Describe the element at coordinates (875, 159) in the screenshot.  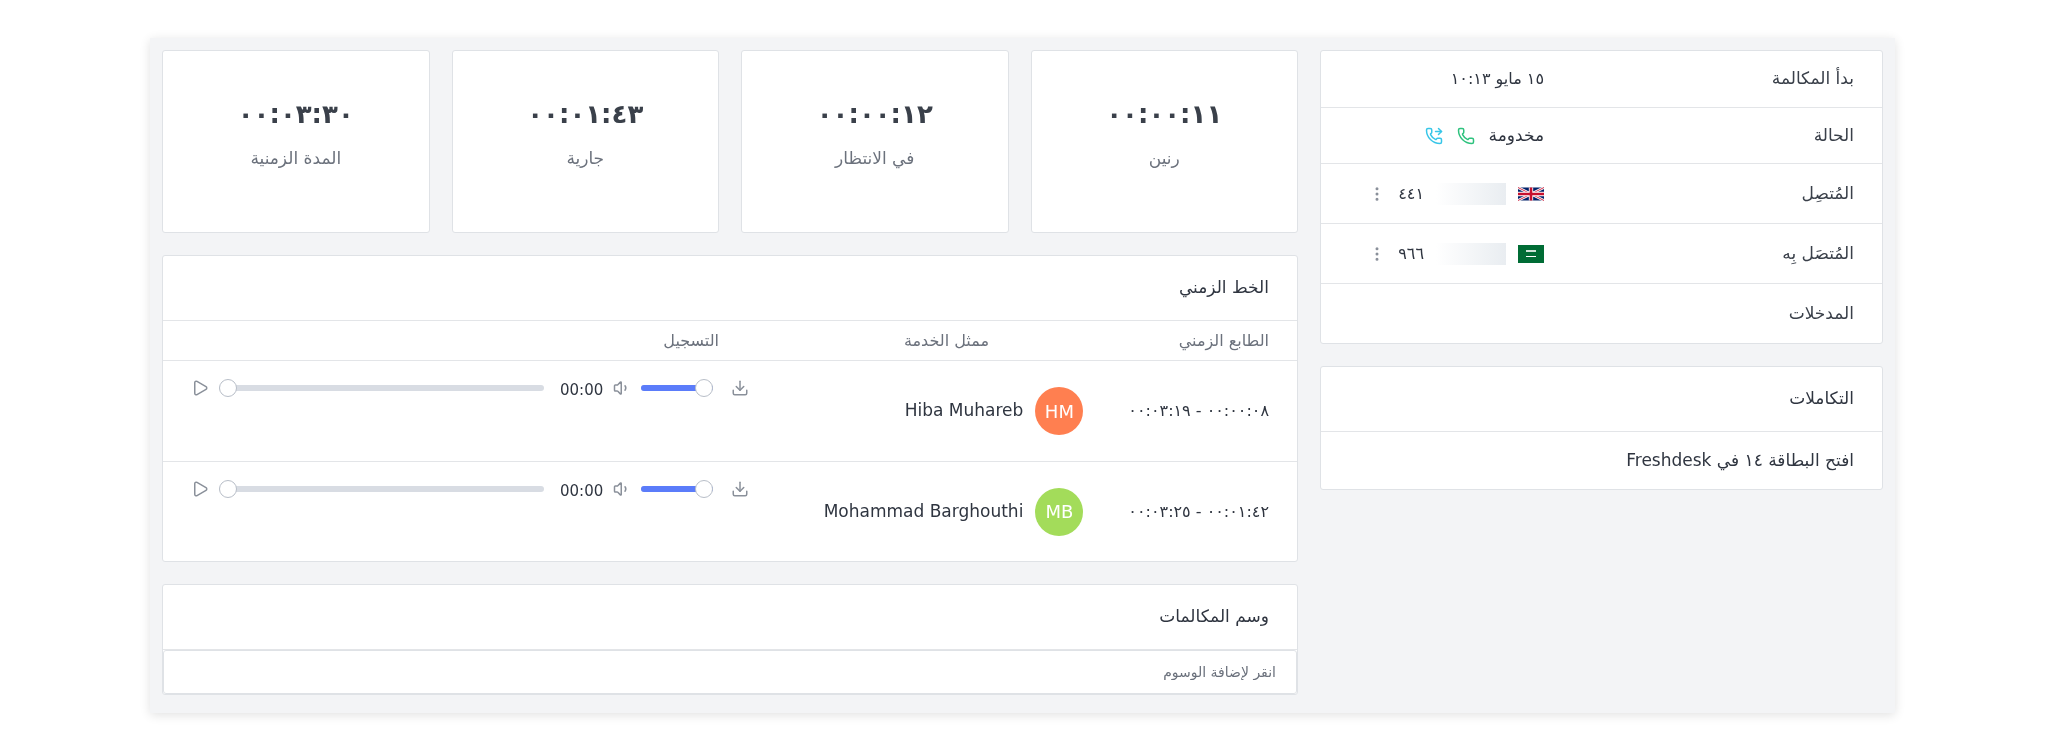
I see `stat-label: في الانتظار` at that location.